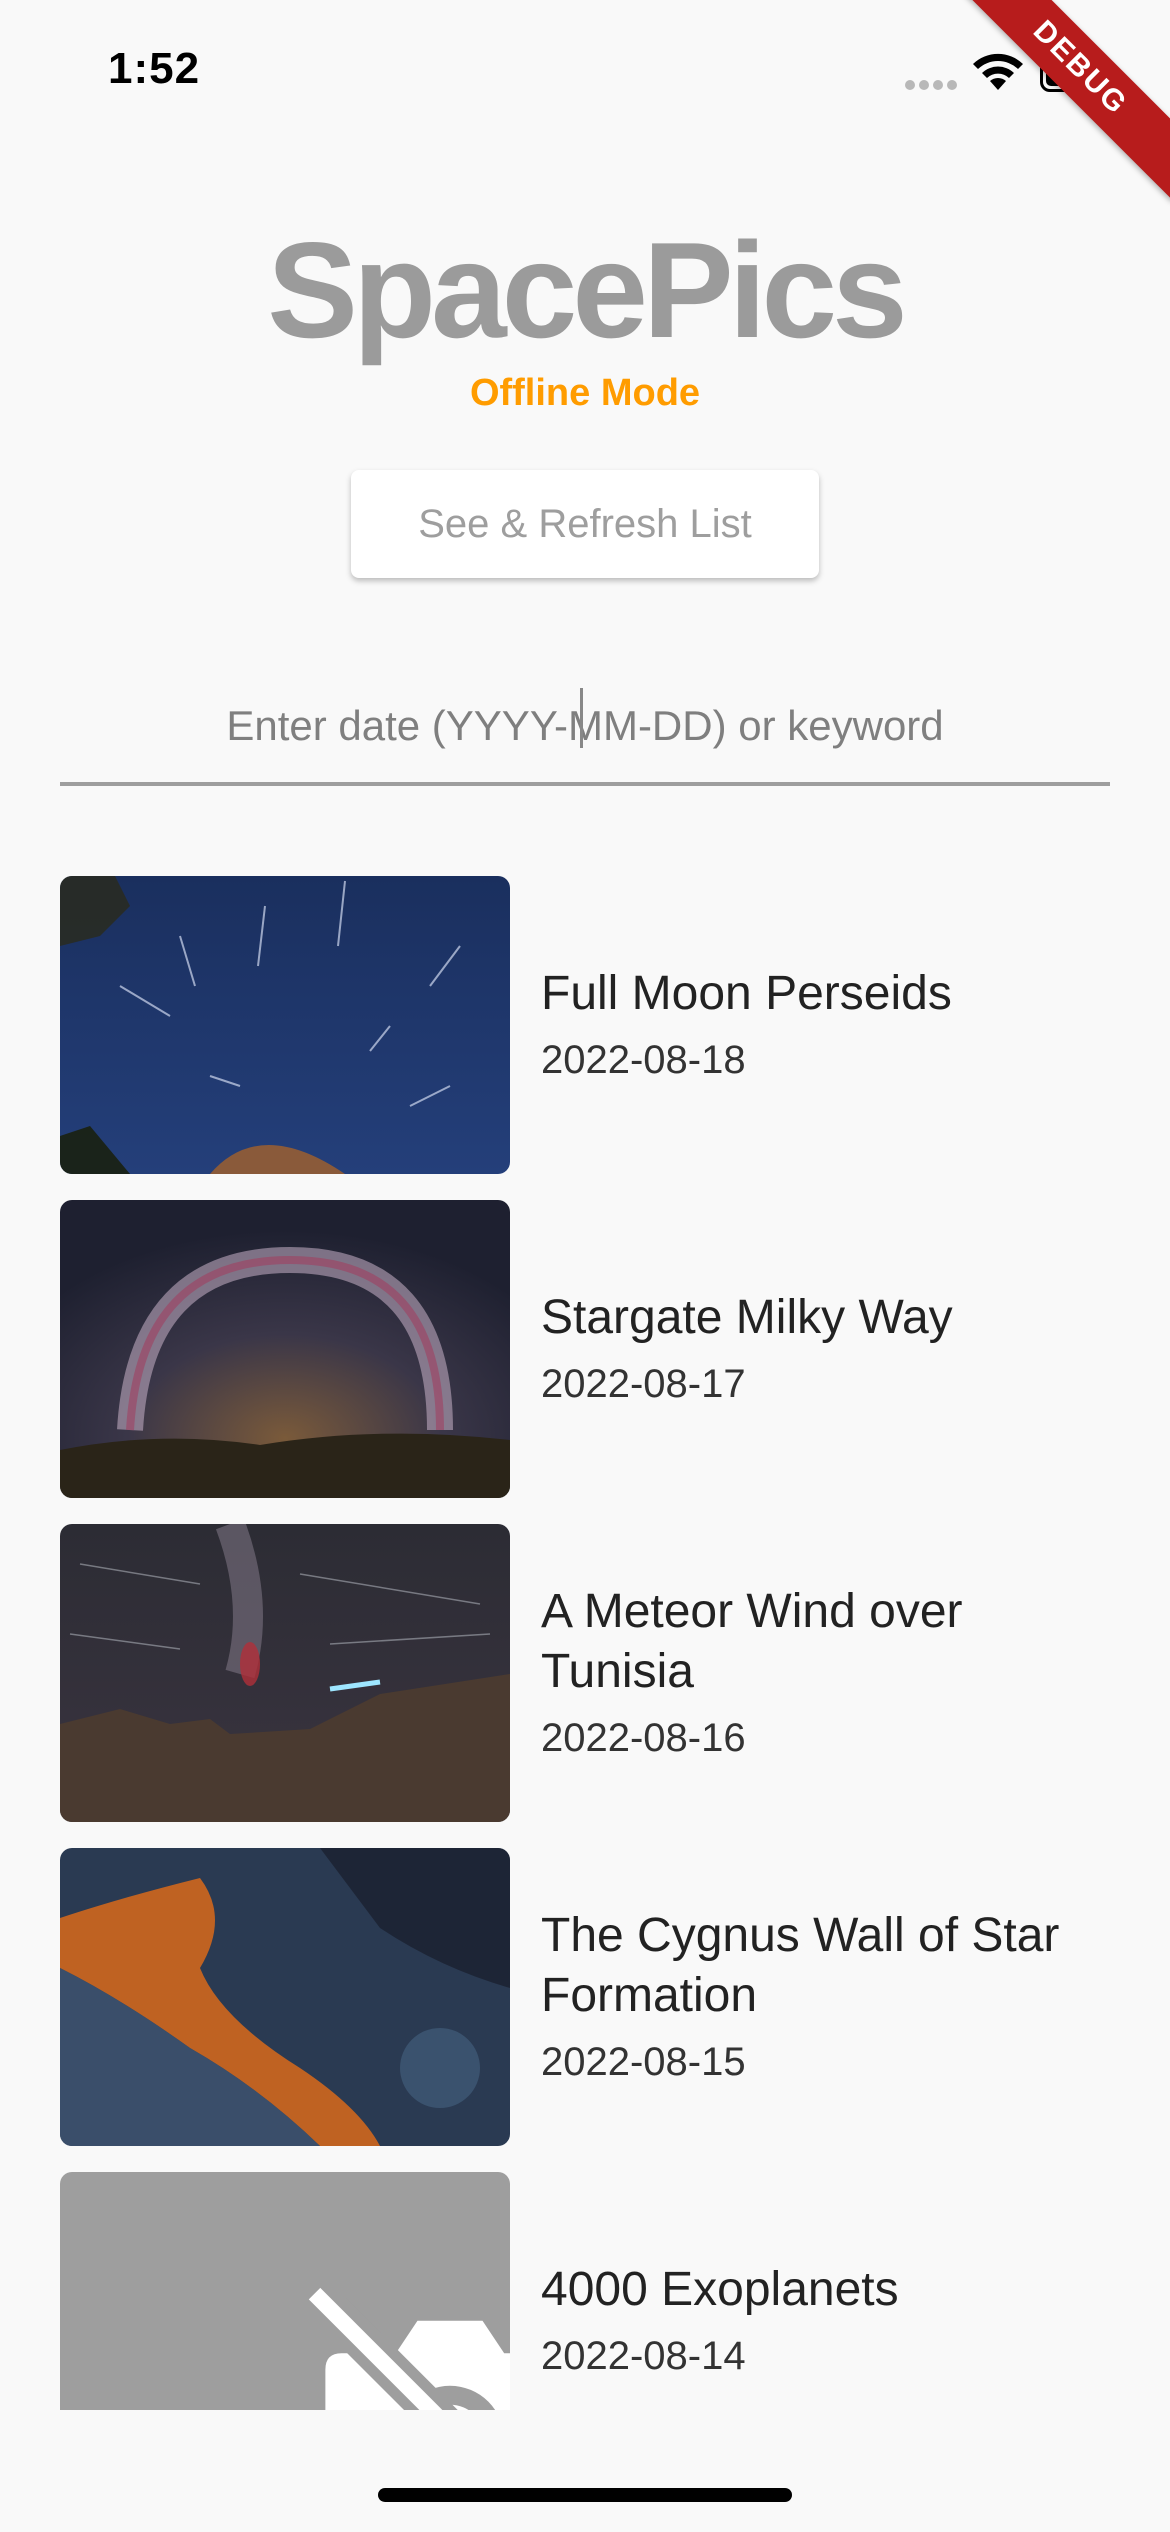 The width and height of the screenshot is (1170, 2532). I want to click on thumbnail-placeholder, so click(285, 2291).